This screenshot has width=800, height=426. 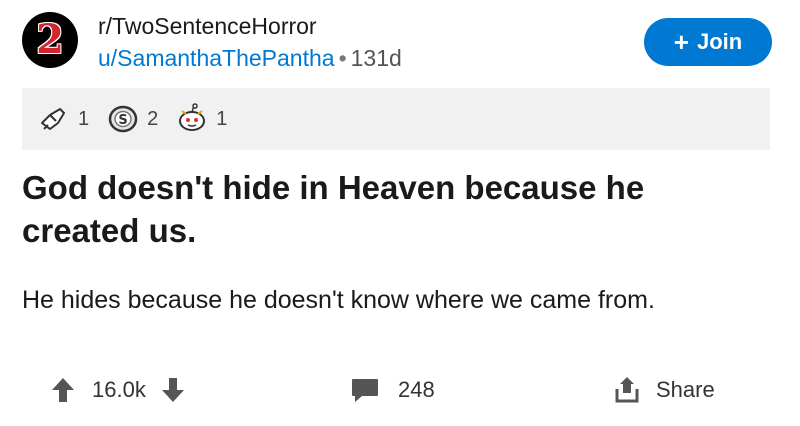 I want to click on award-item: S 2, so click(x=131, y=119).